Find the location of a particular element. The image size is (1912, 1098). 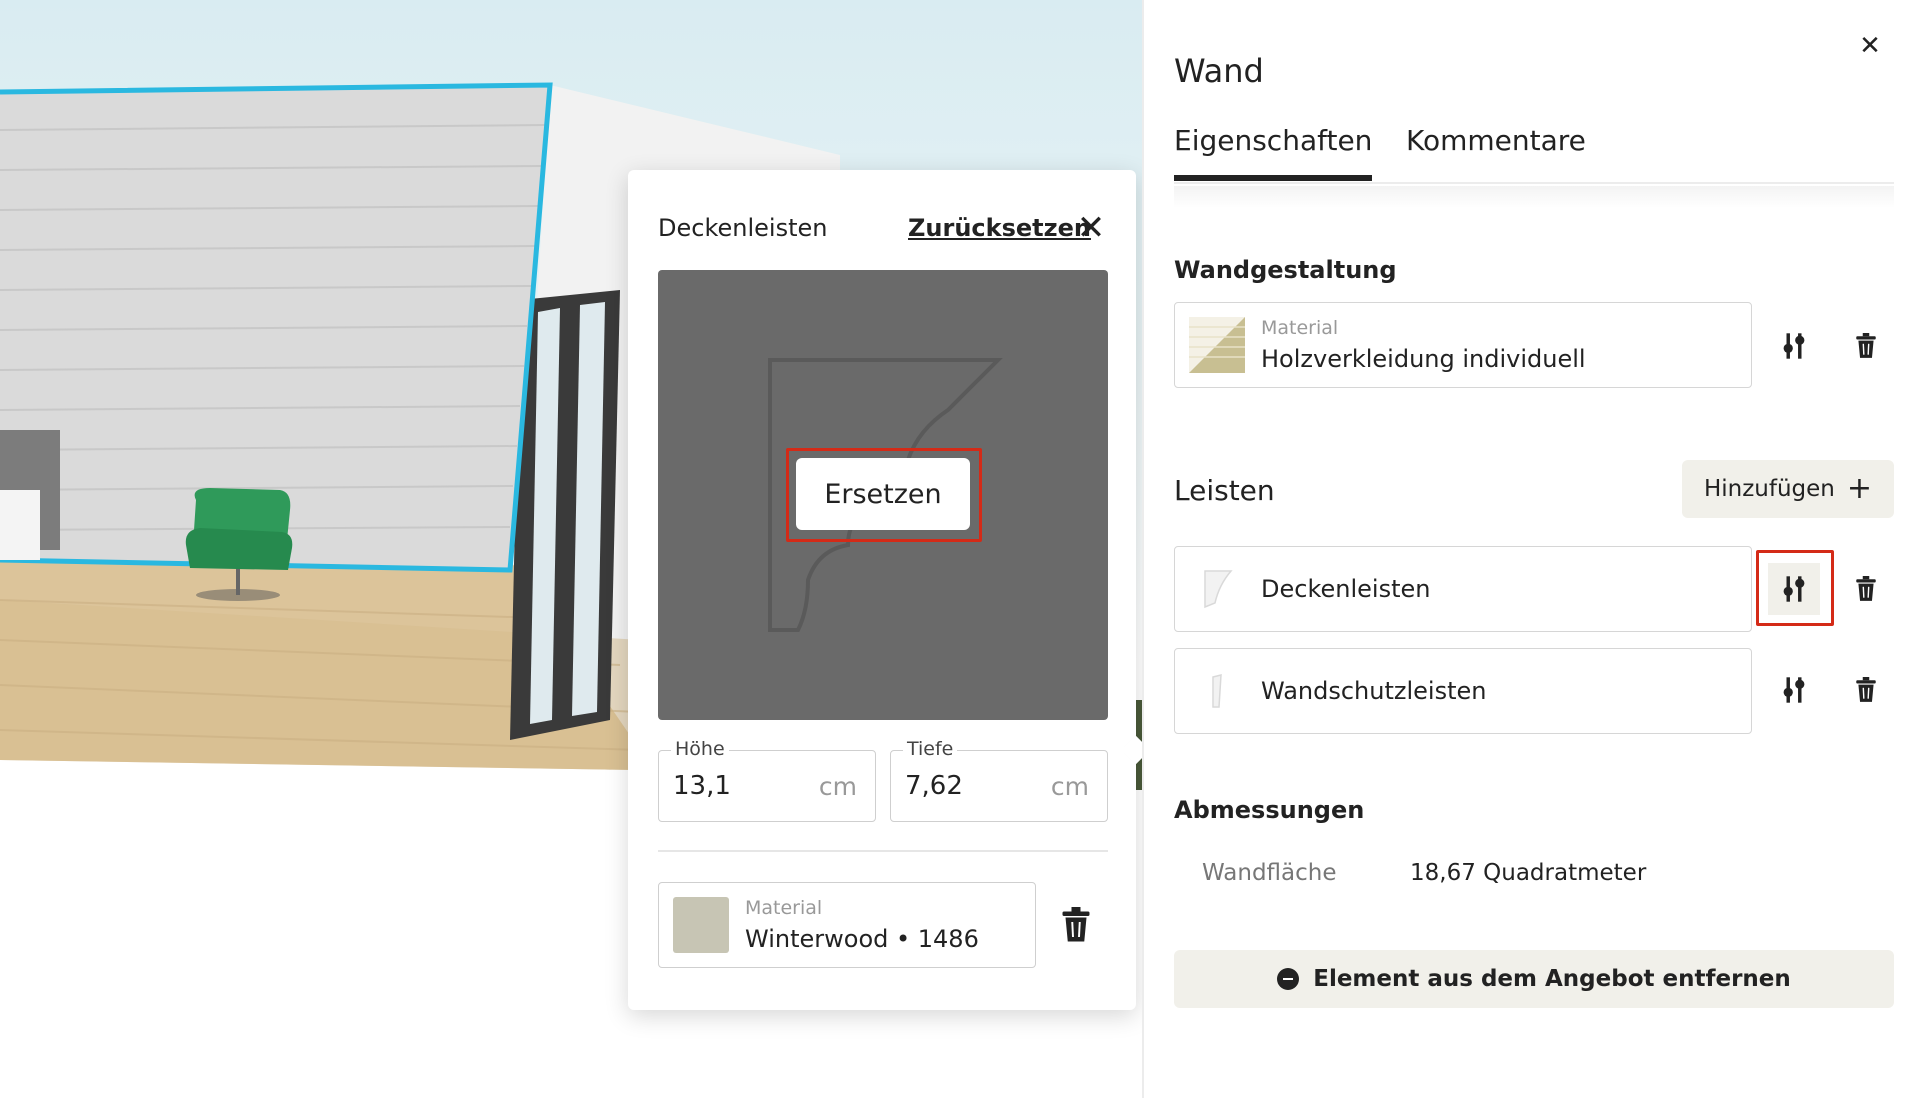

height-unit: cm is located at coordinates (837, 786).